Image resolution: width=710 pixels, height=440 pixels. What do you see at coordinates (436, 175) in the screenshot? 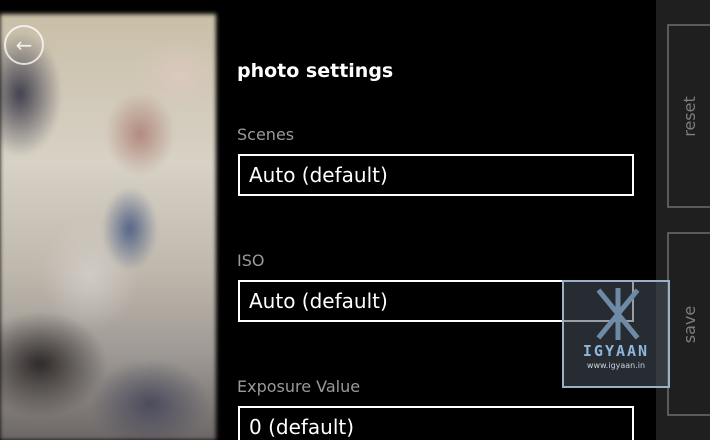
I see `scenes-select: Auto (default)` at bounding box center [436, 175].